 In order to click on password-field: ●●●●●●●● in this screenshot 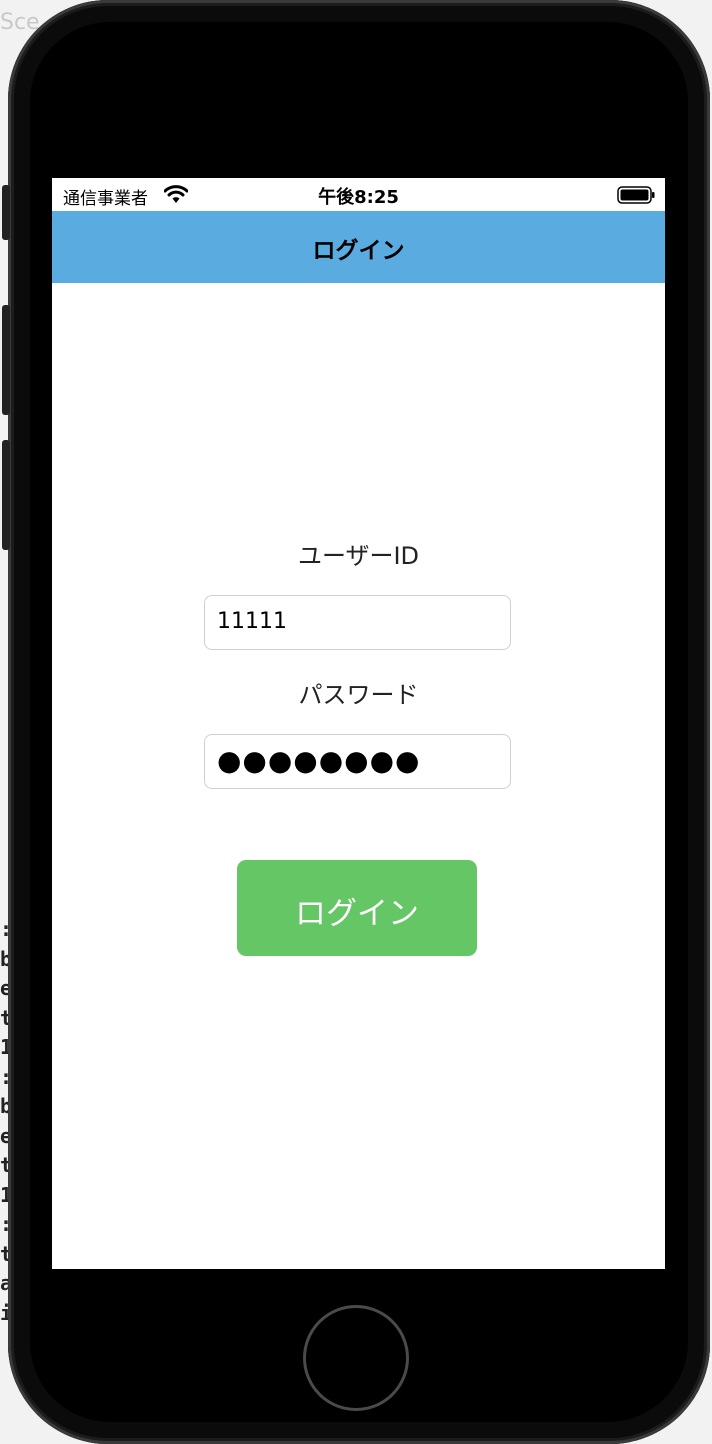, I will do `click(357, 761)`.